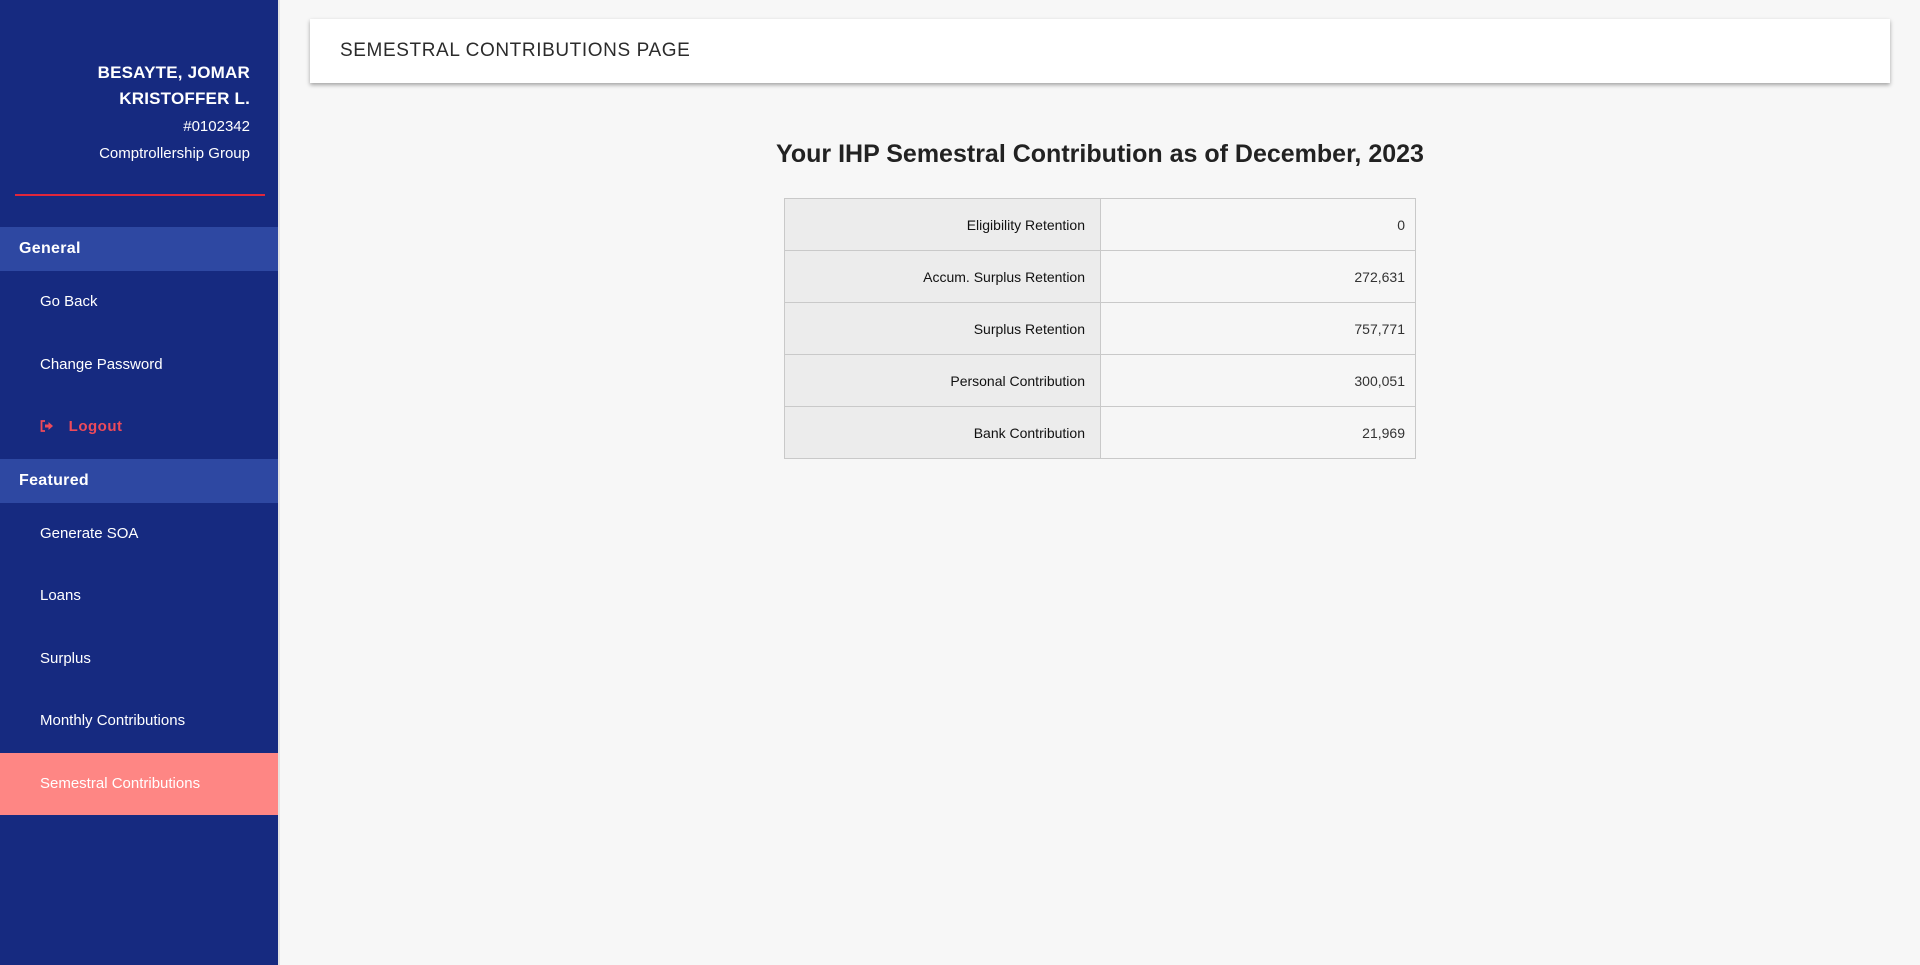 Image resolution: width=1920 pixels, height=965 pixels. What do you see at coordinates (120, 783) in the screenshot?
I see `sidebar-item-label: Semestral Contributions` at bounding box center [120, 783].